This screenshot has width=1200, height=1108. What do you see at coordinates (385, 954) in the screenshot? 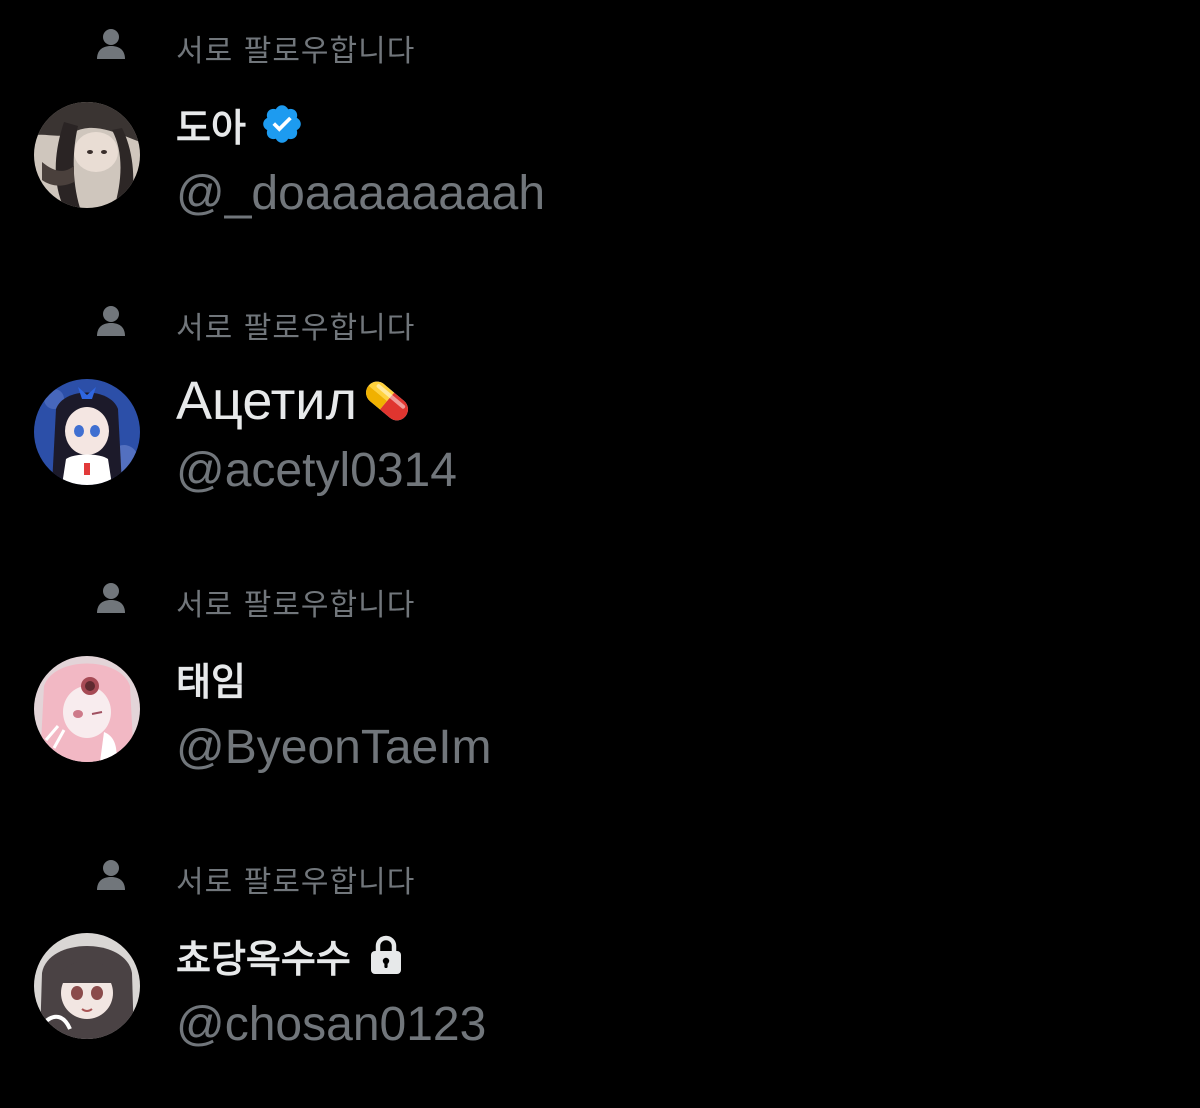
I see `lock-icon` at bounding box center [385, 954].